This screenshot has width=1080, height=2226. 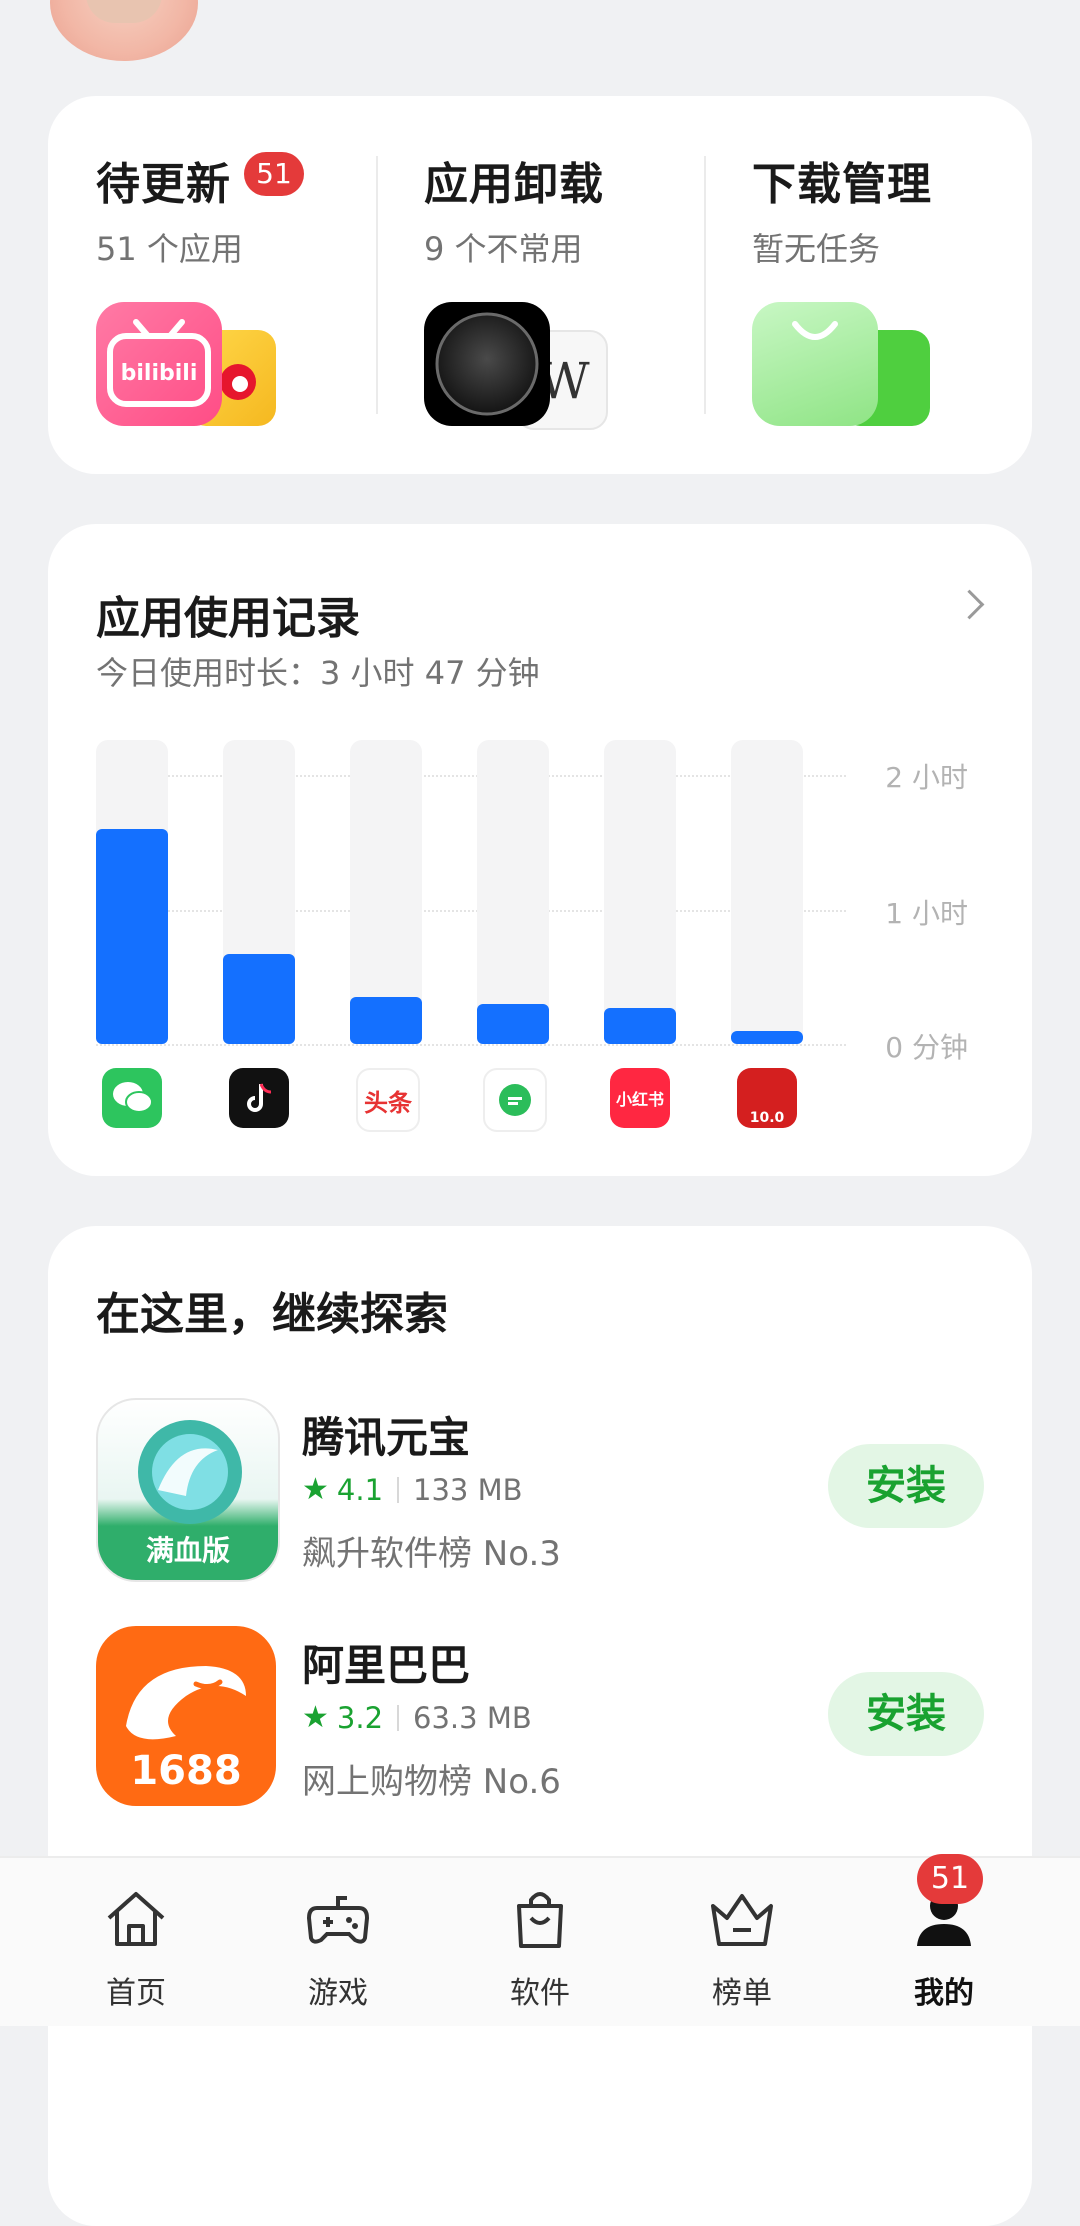 I want to click on y-tick-label: 0 分钟, so click(x=926, y=1047).